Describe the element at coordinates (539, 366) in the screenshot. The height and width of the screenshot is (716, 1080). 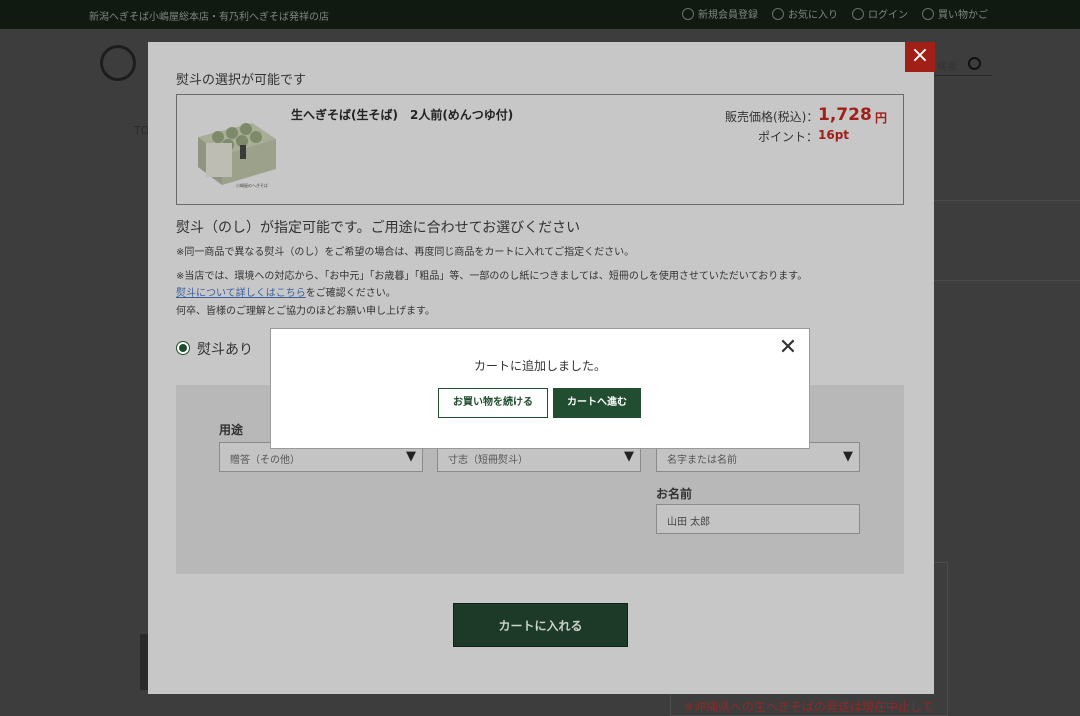
I see `dialog-message: カートに追加しました。` at that location.